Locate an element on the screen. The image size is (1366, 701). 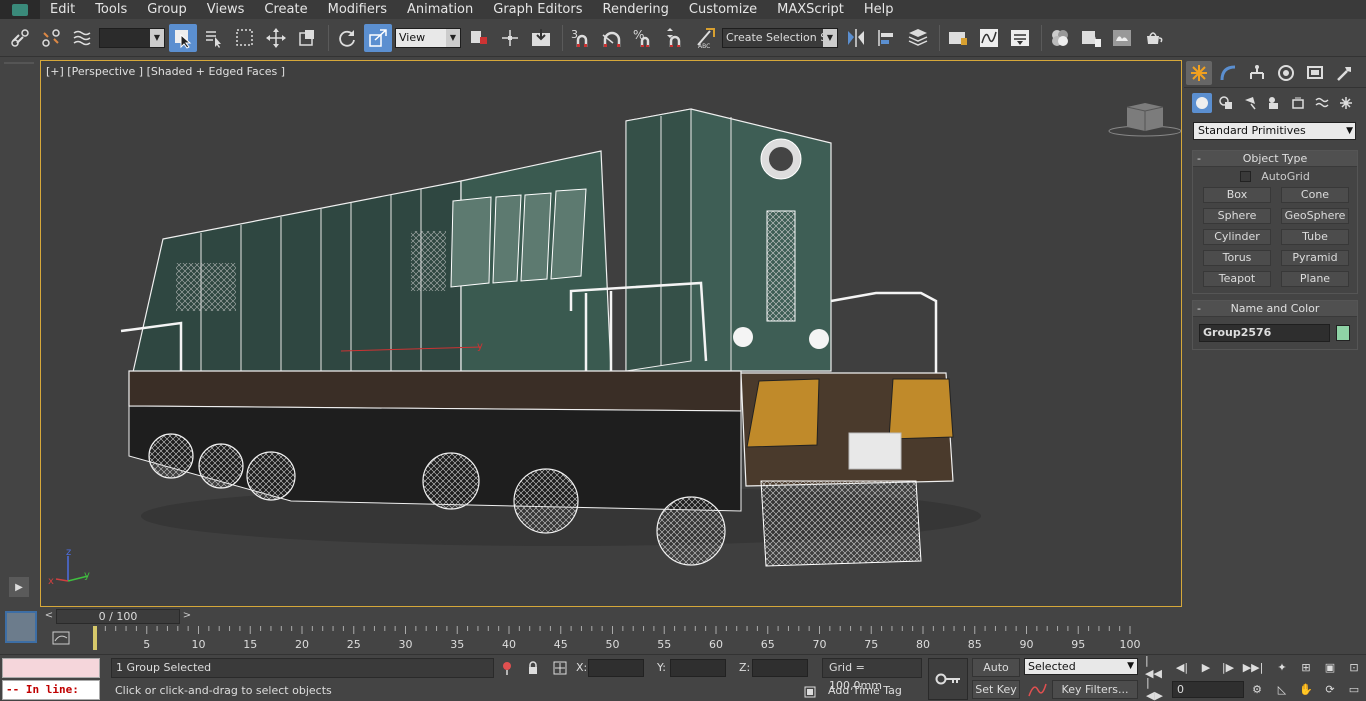
set-key-button: Set Key is located at coordinates (996, 689).